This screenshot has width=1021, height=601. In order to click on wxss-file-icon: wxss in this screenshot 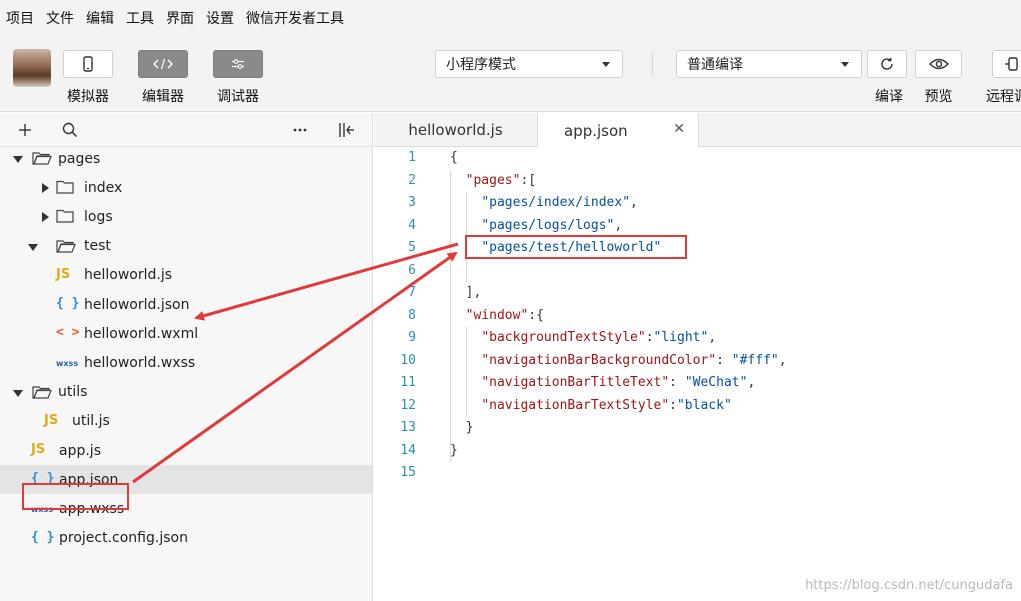, I will do `click(67, 364)`.